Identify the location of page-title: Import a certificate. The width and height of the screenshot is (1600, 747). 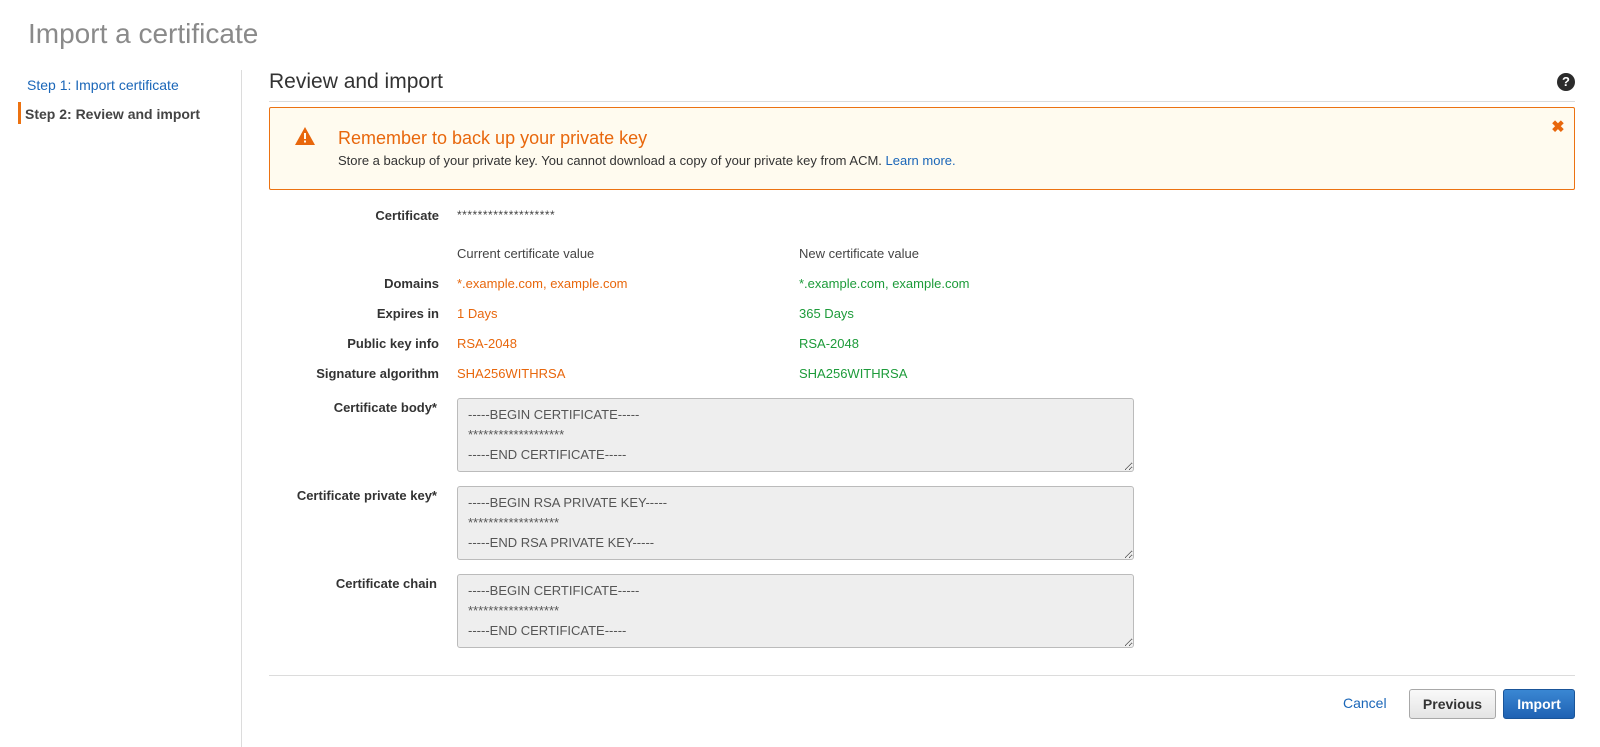
(143, 33).